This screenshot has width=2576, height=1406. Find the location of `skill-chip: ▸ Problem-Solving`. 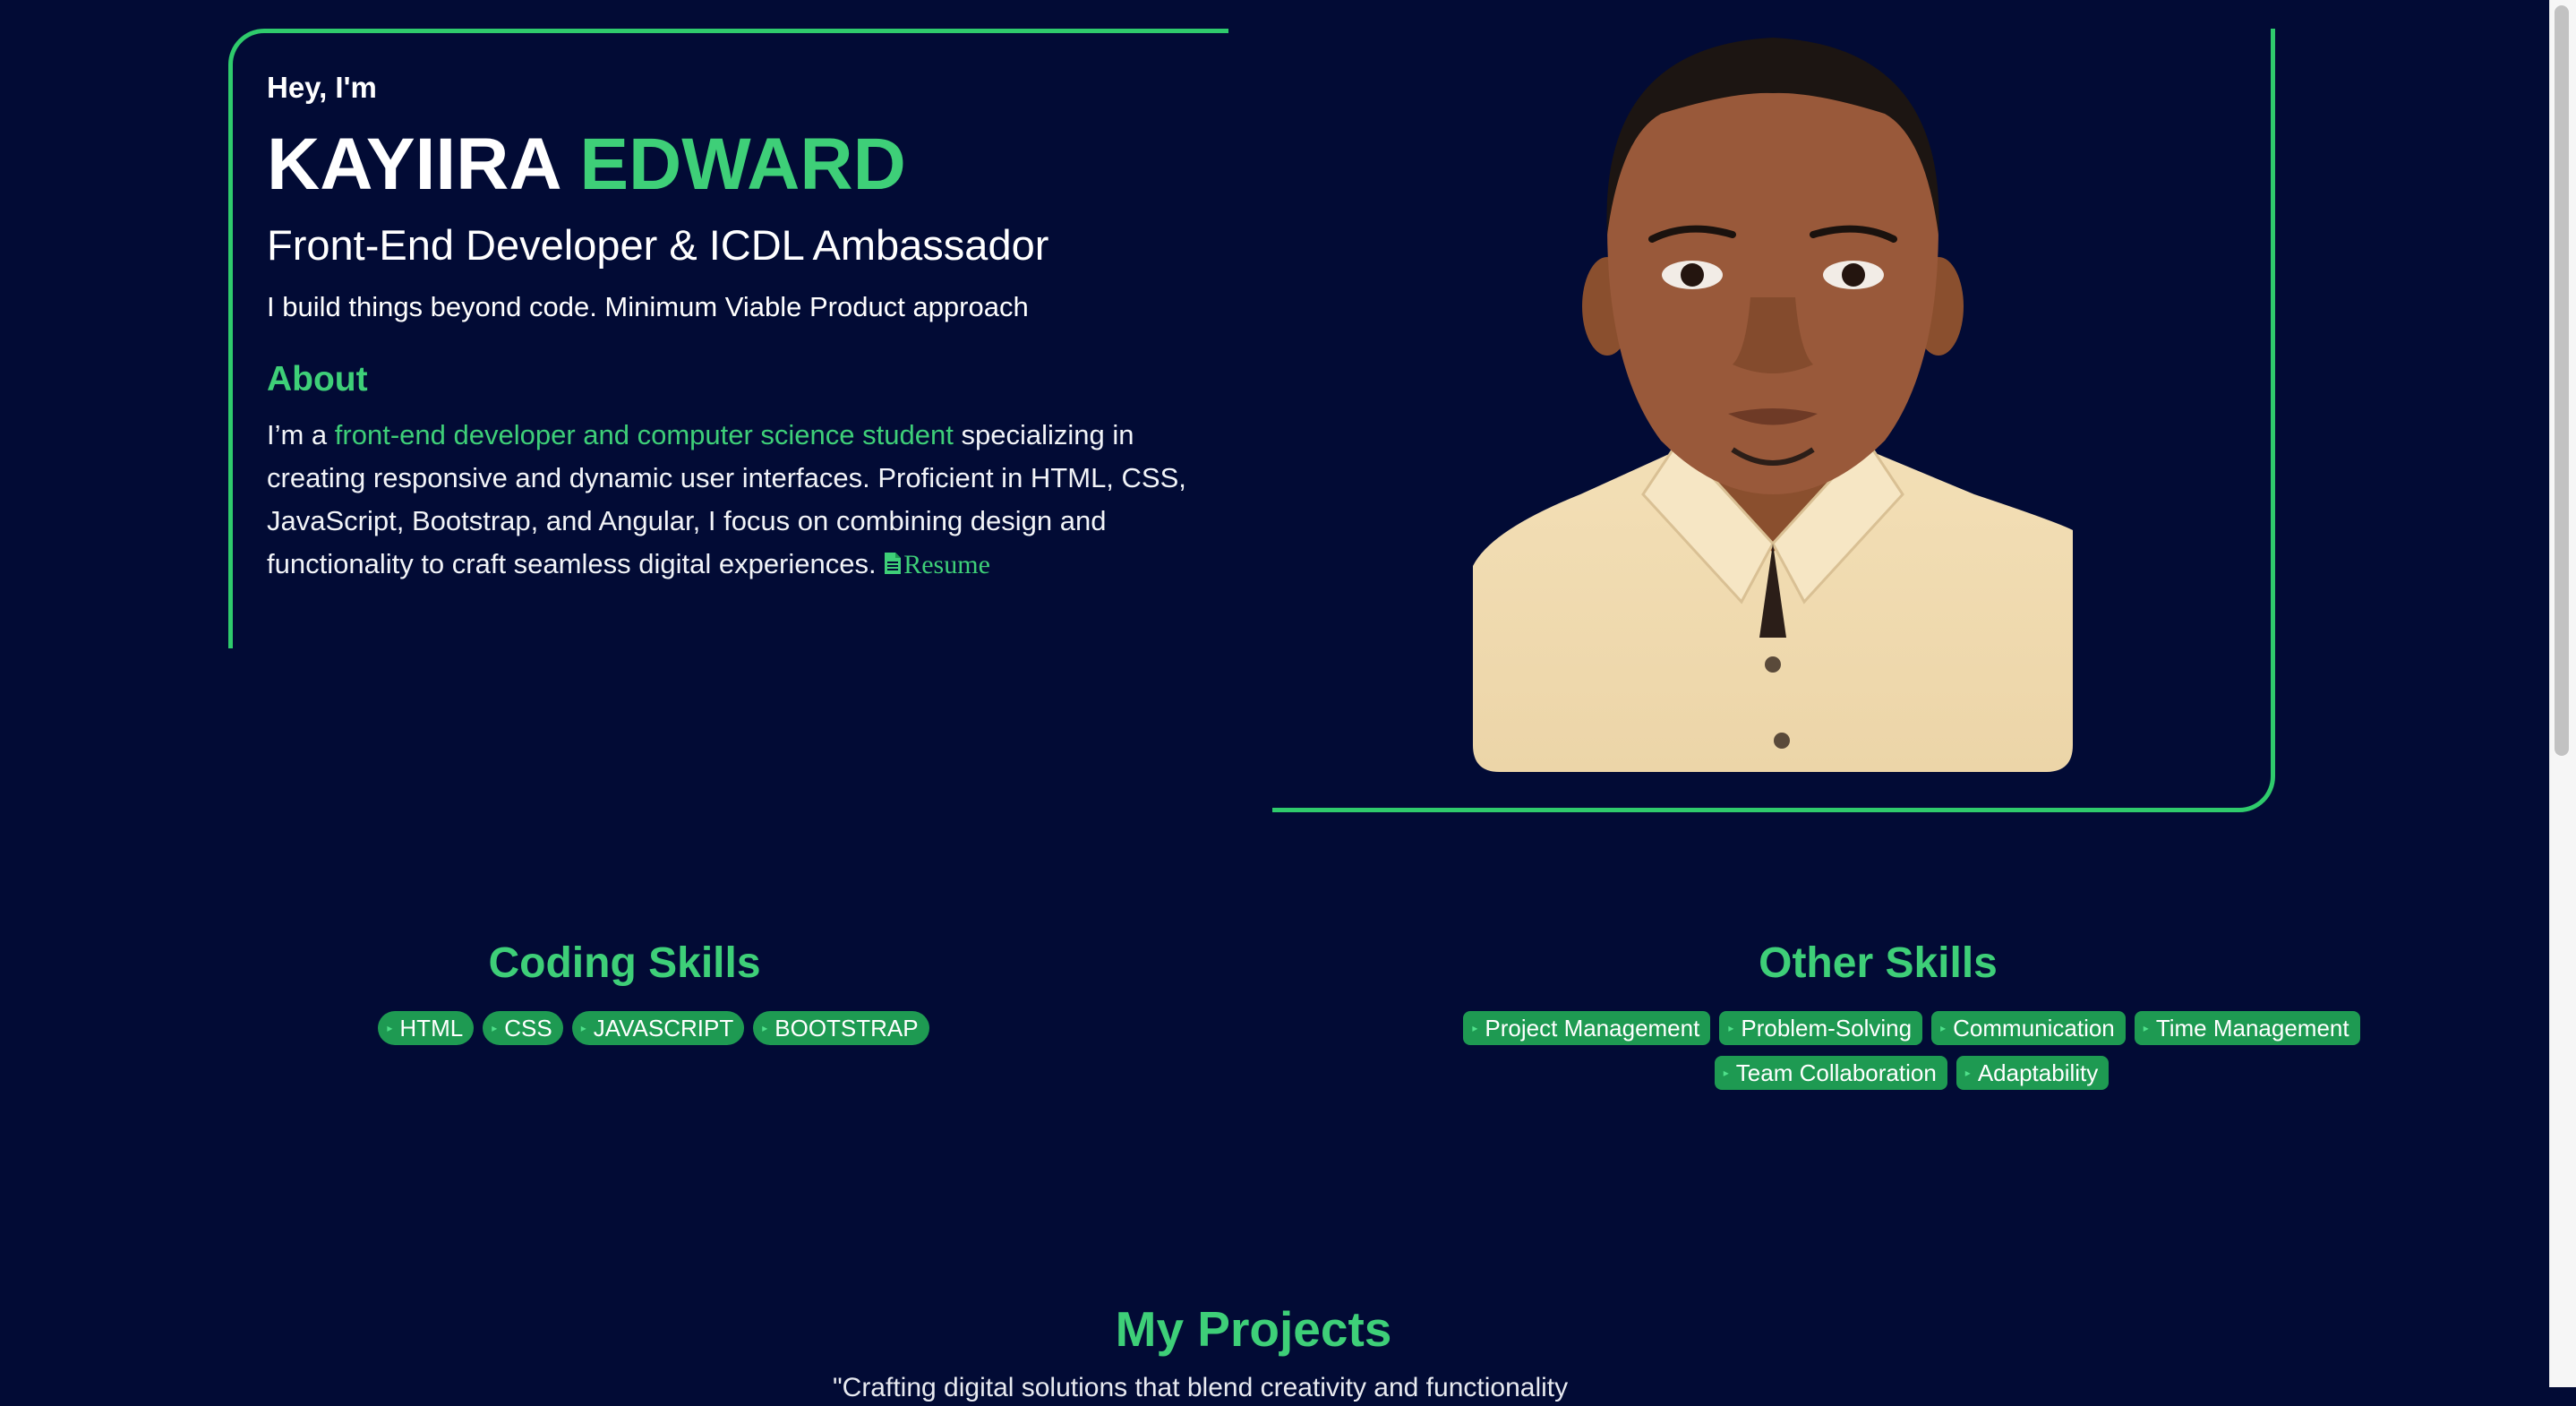

skill-chip: ▸ Problem-Solving is located at coordinates (1821, 1028).